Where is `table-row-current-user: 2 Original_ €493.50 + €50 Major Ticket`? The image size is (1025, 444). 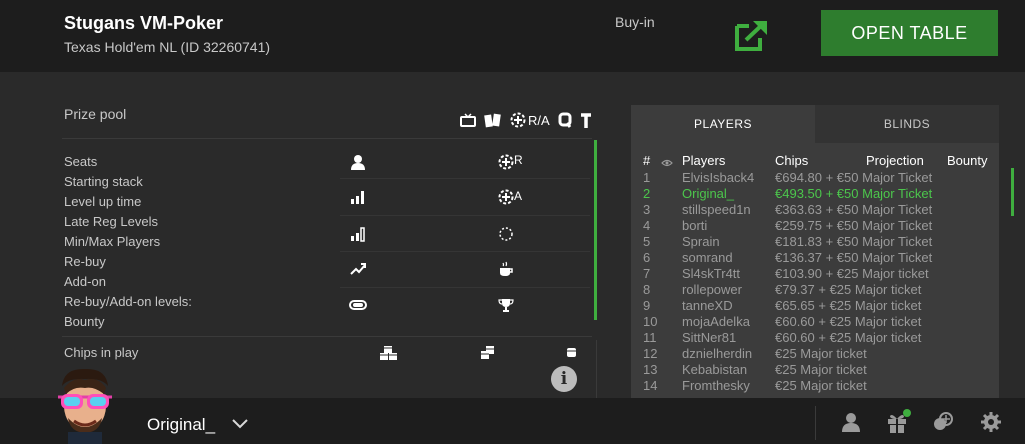
table-row-current-user: 2 Original_ €493.50 + €50 Major Ticket is located at coordinates (815, 194).